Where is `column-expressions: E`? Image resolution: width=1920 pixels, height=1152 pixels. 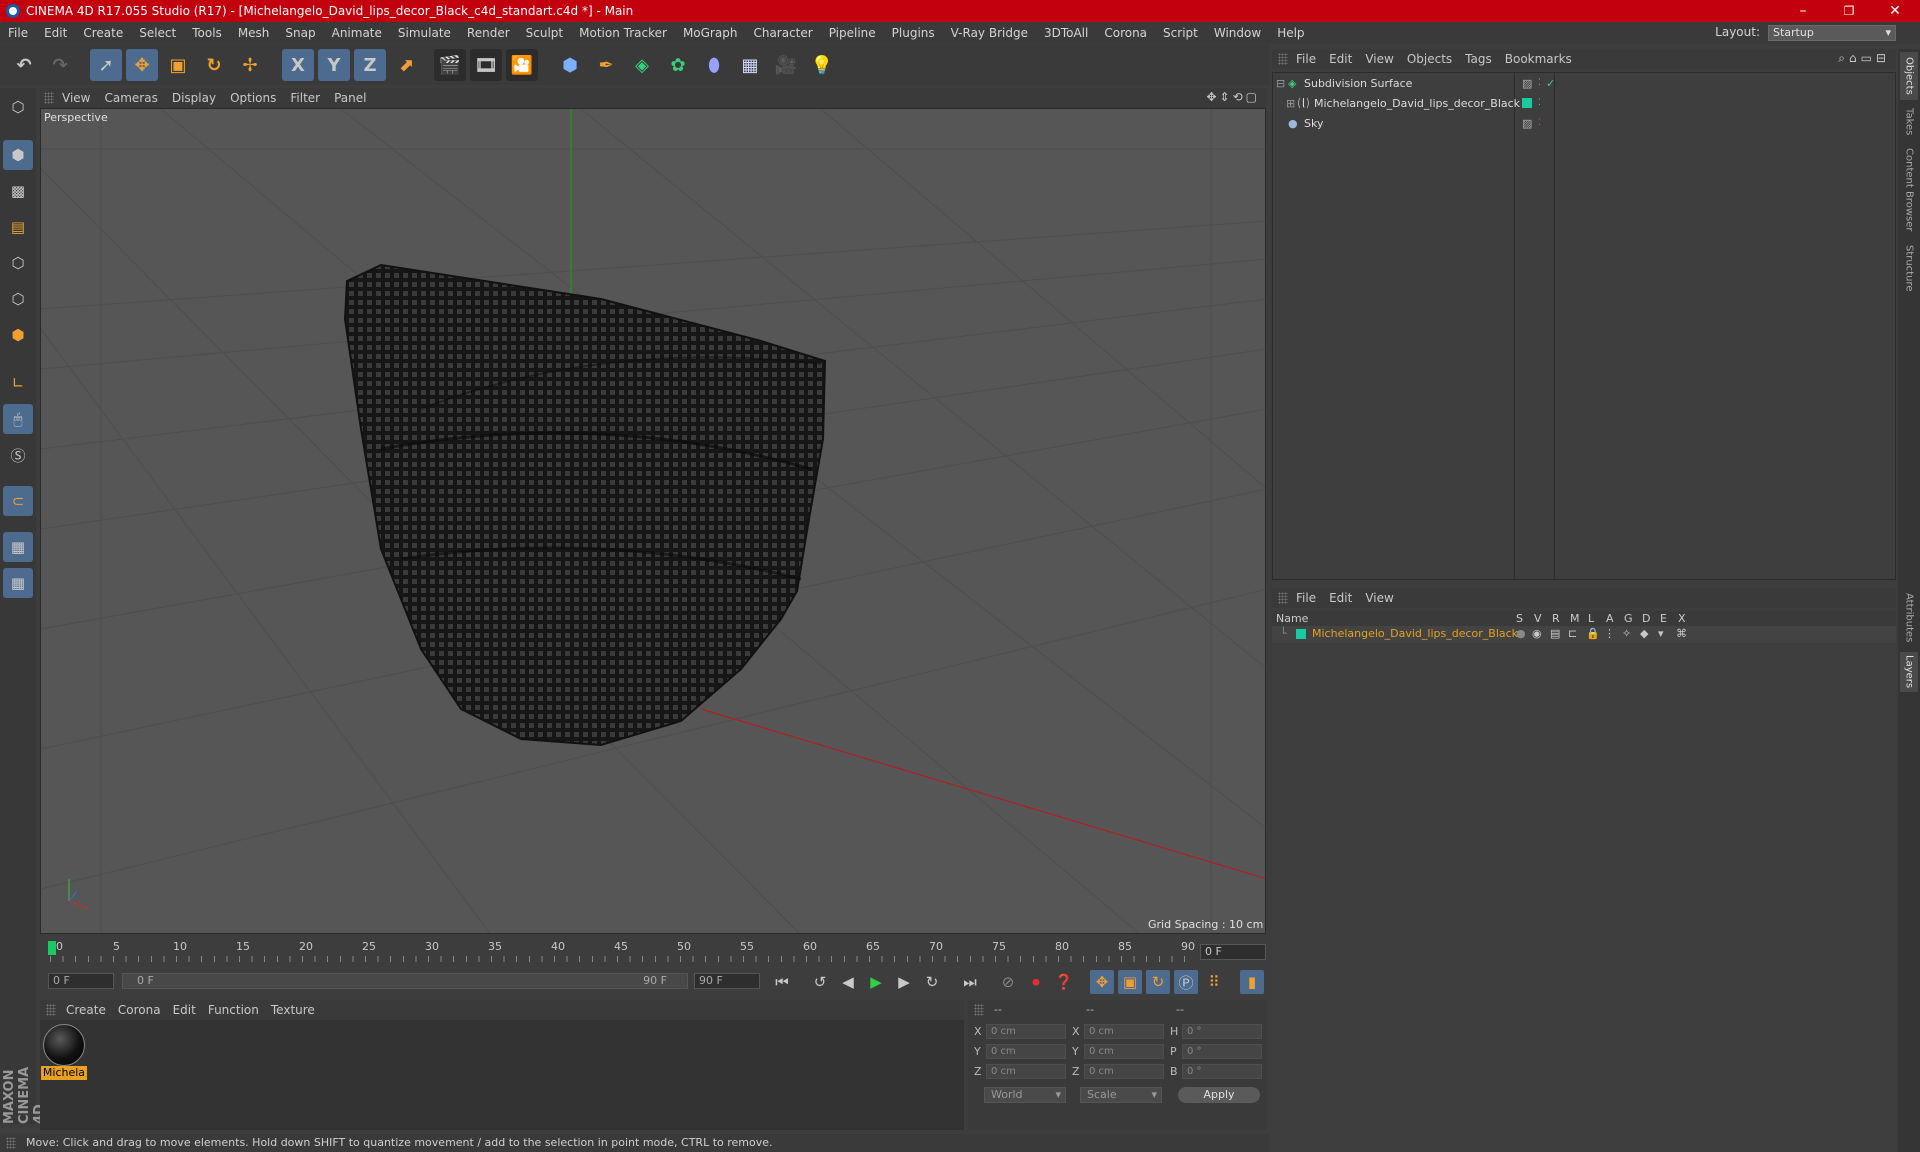
column-expressions: E is located at coordinates (1663, 618).